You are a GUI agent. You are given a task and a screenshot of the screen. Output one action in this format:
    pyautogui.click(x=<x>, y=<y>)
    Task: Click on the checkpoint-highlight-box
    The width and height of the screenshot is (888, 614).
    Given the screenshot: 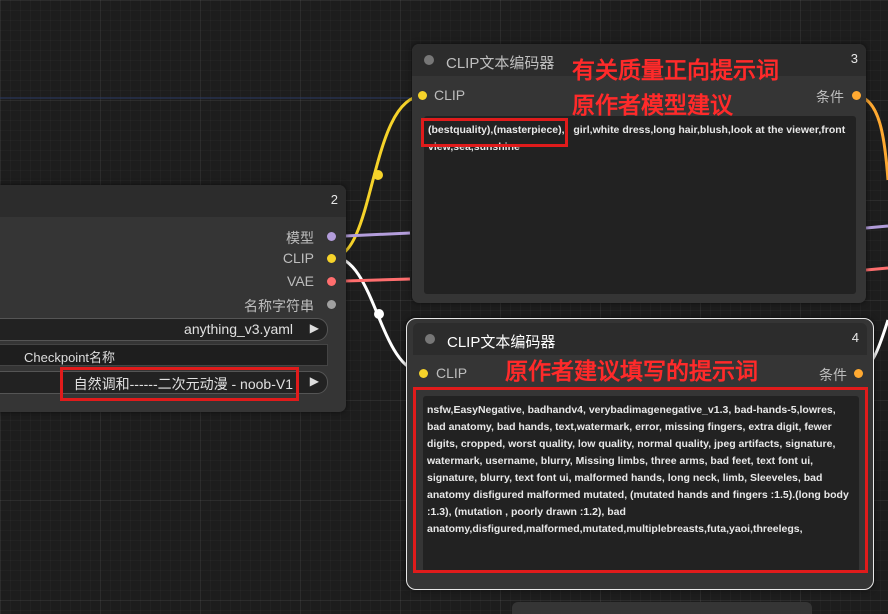 What is the action you would take?
    pyautogui.click(x=179, y=384)
    